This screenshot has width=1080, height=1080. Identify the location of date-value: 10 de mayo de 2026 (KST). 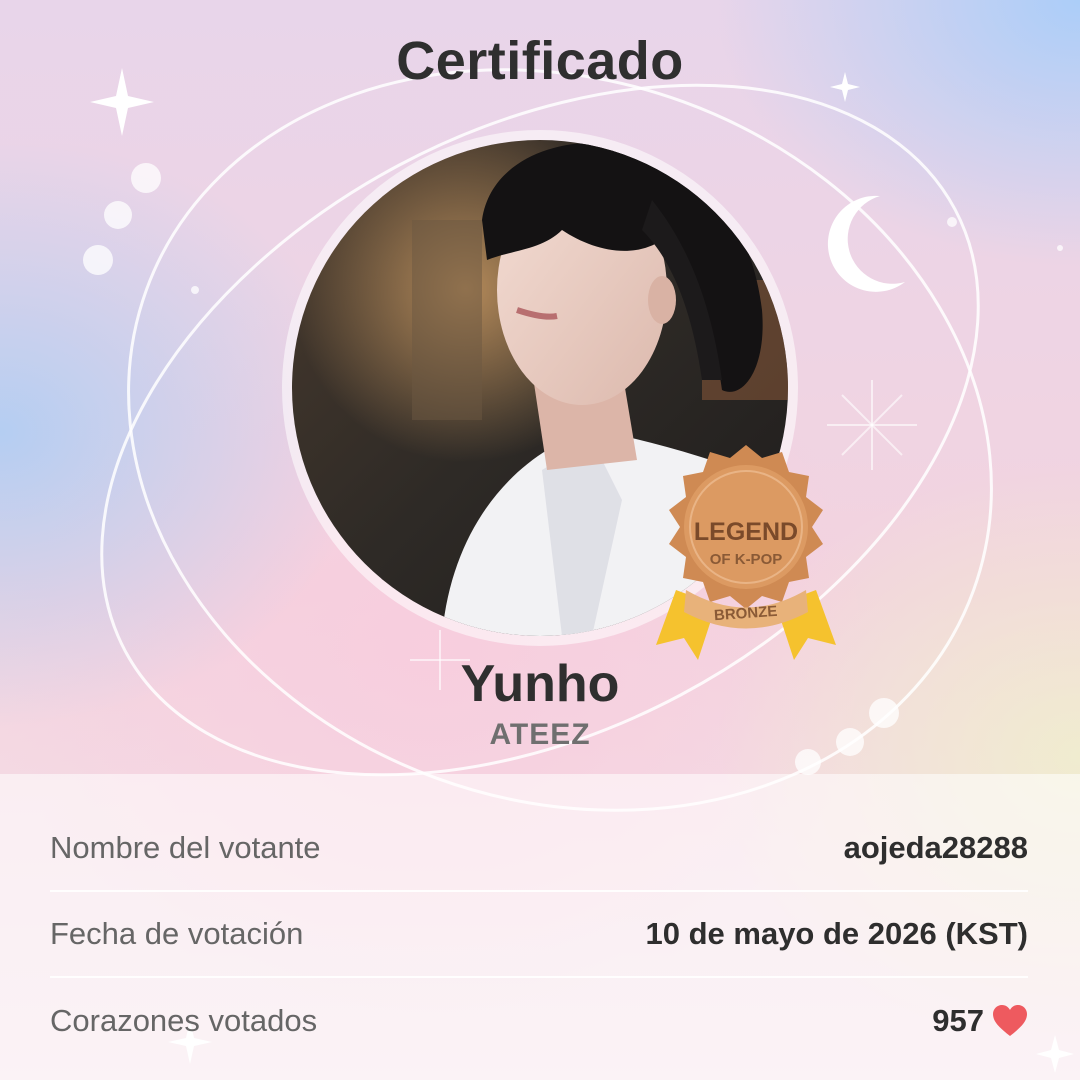
(837, 933).